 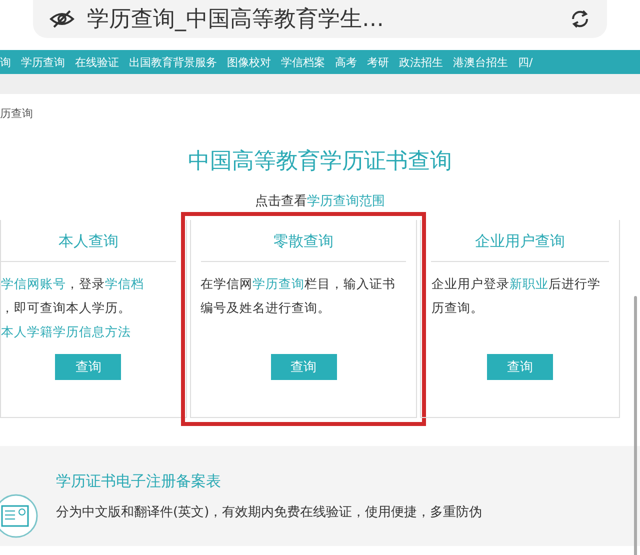 I want to click on nav-link: 政法招生, so click(x=421, y=62).